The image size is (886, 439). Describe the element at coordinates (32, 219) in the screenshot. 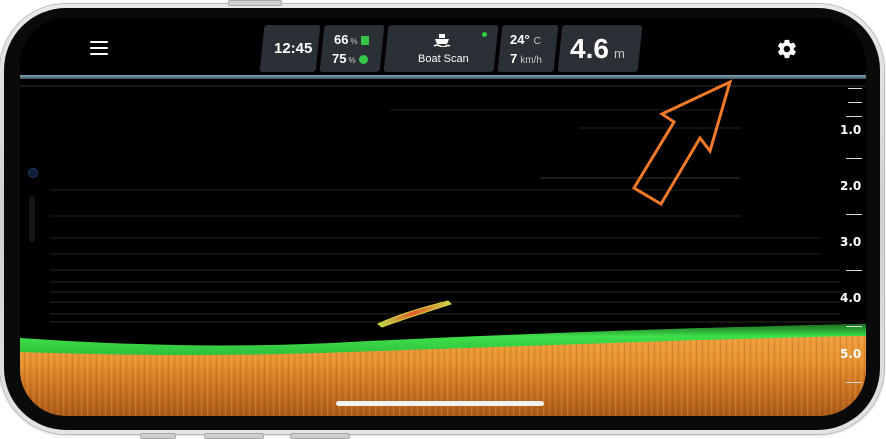

I see `dynamic-island` at that location.